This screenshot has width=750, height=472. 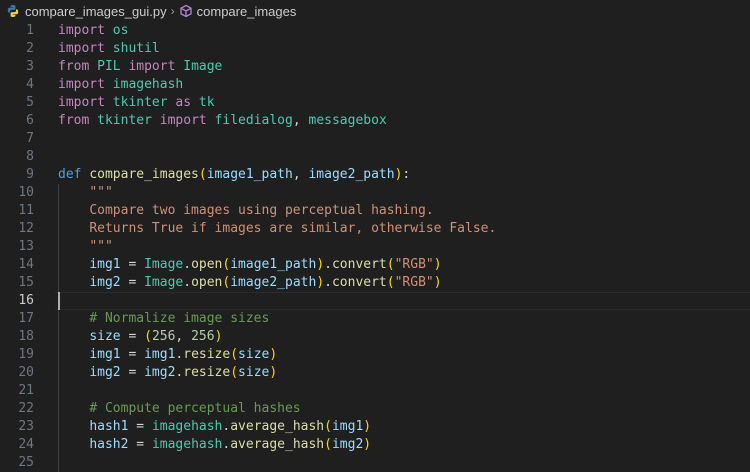 I want to click on code-token: average_hash, so click(x=277, y=426).